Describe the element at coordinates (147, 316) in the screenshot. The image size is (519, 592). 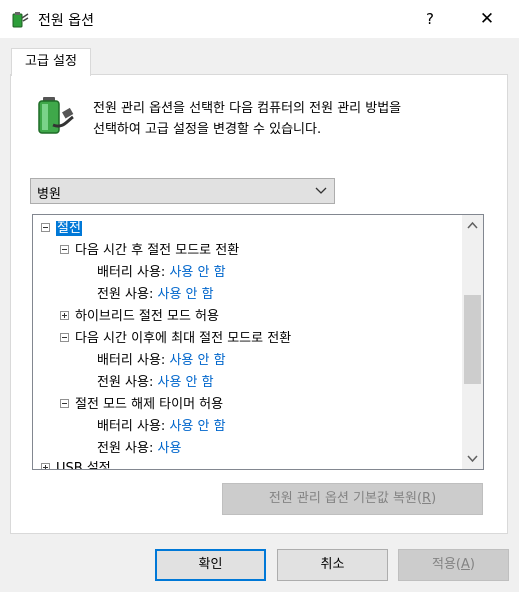
I see `tree-node-label: 하이브리드 절전 모드 허용` at that location.